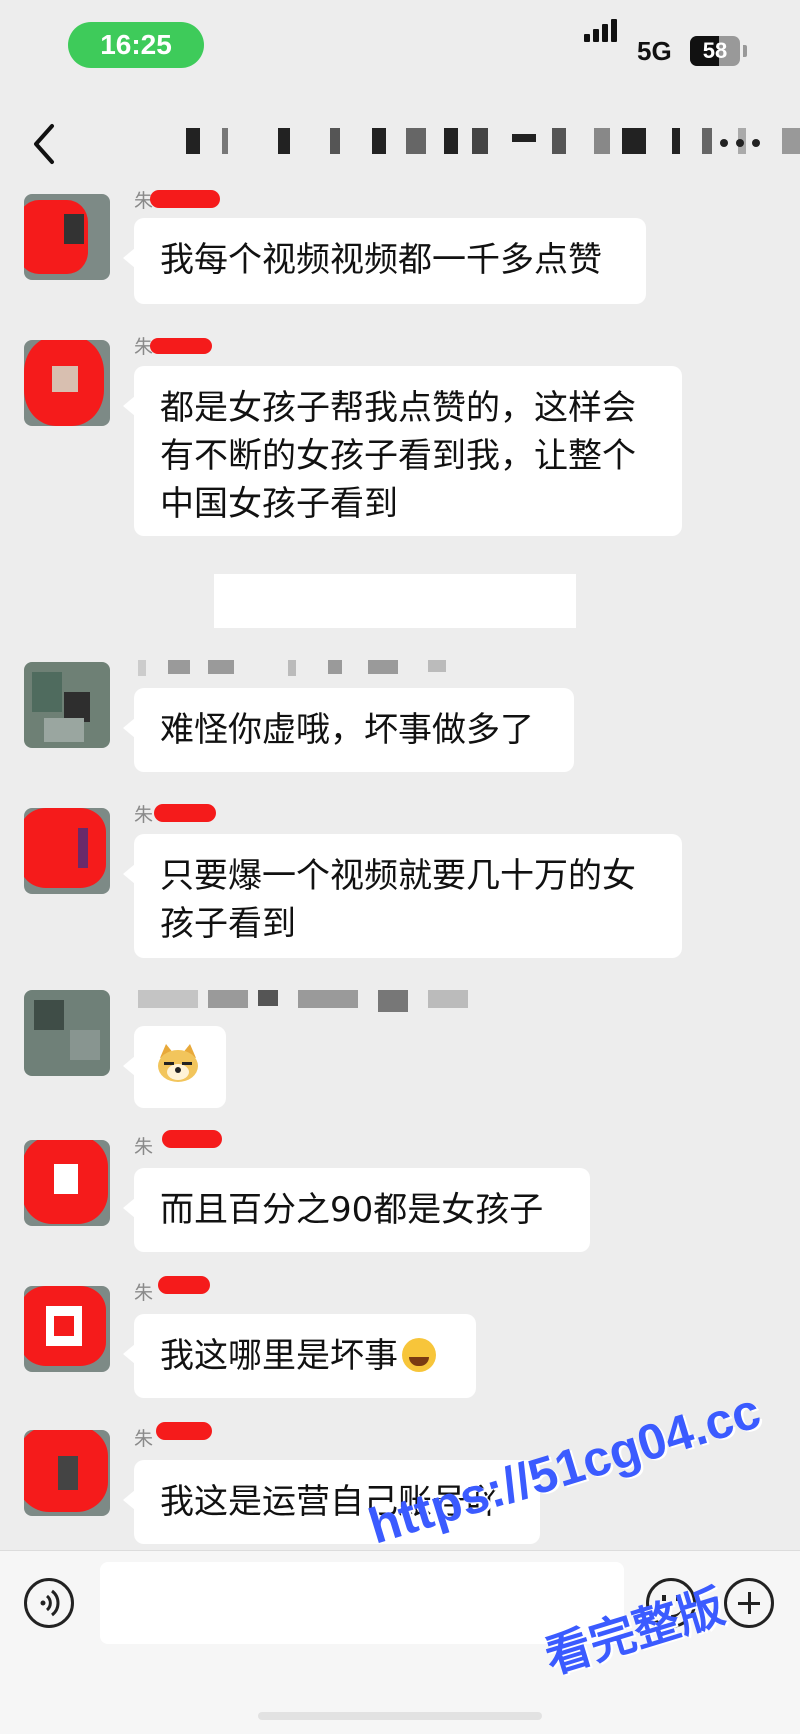  What do you see at coordinates (398, 900) in the screenshot?
I see `message-text: 只要爆一个视频就要几十万的女孩子看到` at bounding box center [398, 900].